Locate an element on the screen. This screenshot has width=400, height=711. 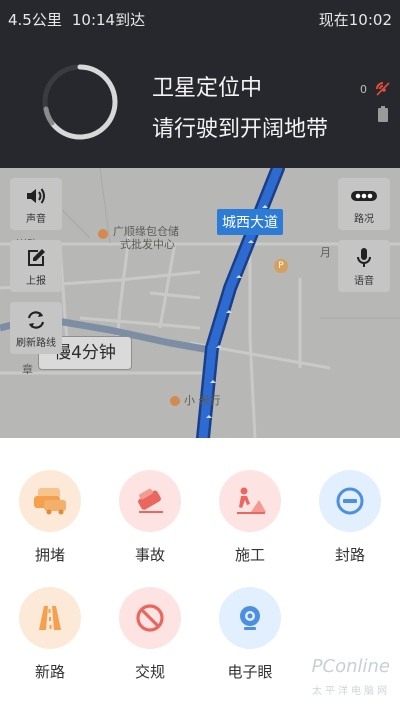
watermark-subtitle: 太平洋电脑网 is located at coordinates (351, 691).